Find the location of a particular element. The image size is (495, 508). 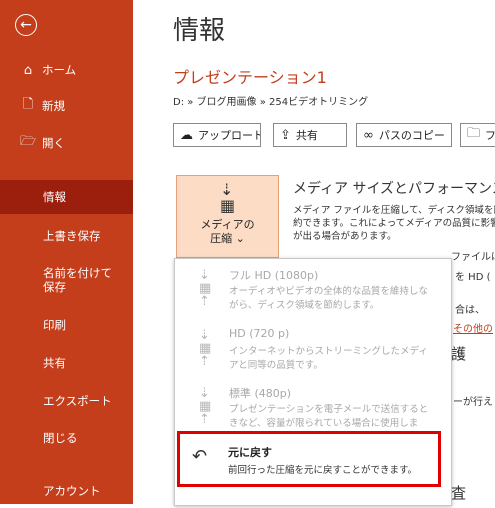

compress-media-button: ⇣ ▦ メディアの 圧縮 ⌄ is located at coordinates (227, 216).